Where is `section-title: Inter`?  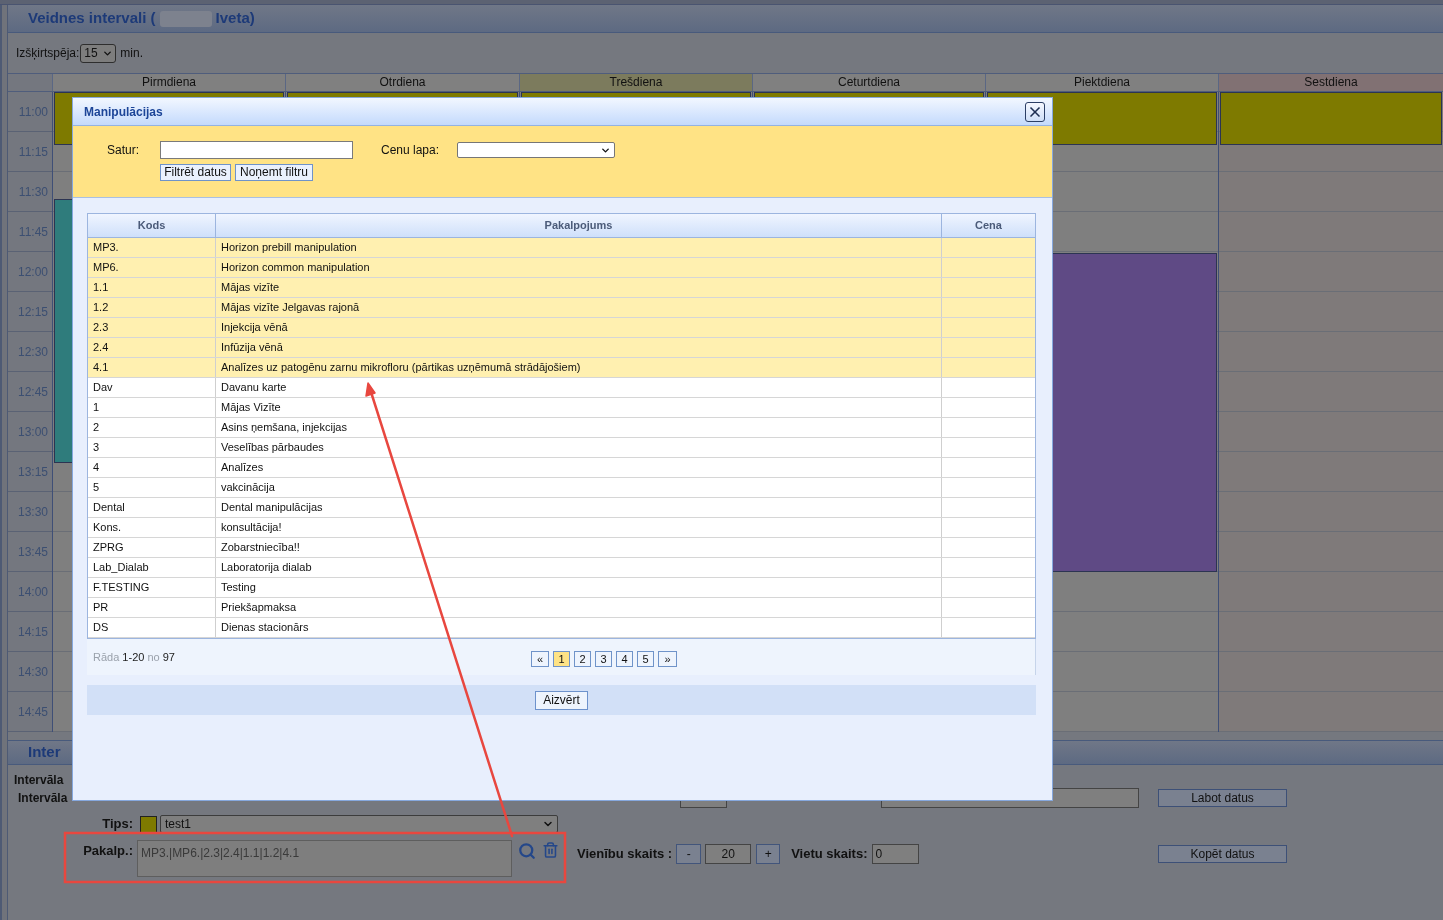
section-title: Inter is located at coordinates (44, 752).